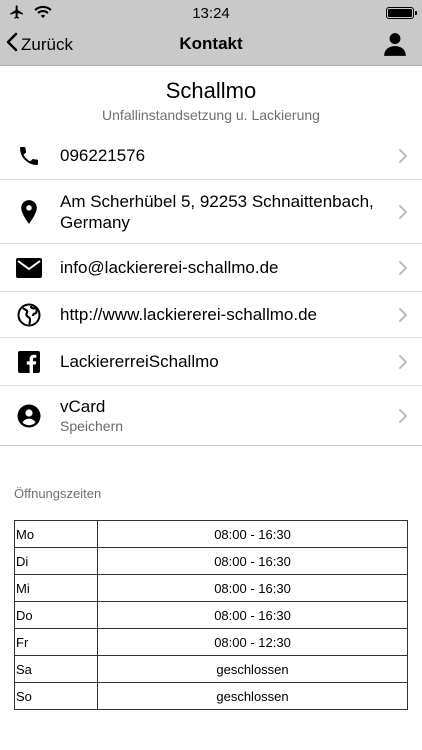 This screenshot has height=750, width=422. I want to click on mail-icon, so click(29, 268).